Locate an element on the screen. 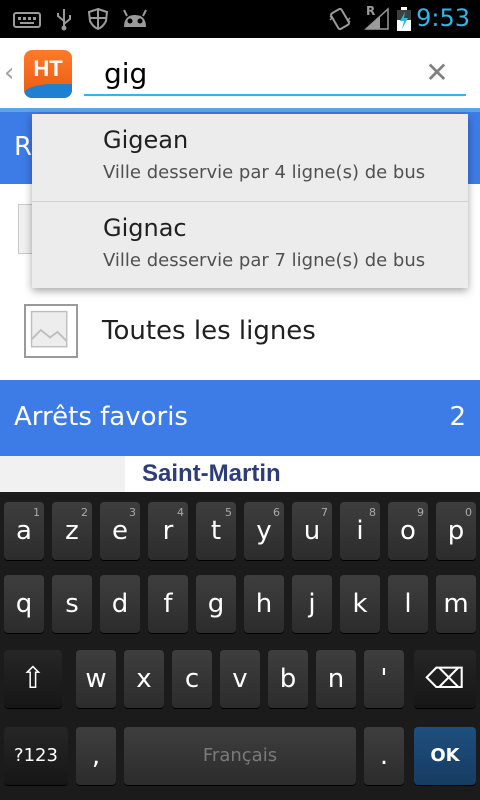  key-f: f is located at coordinates (168, 604).